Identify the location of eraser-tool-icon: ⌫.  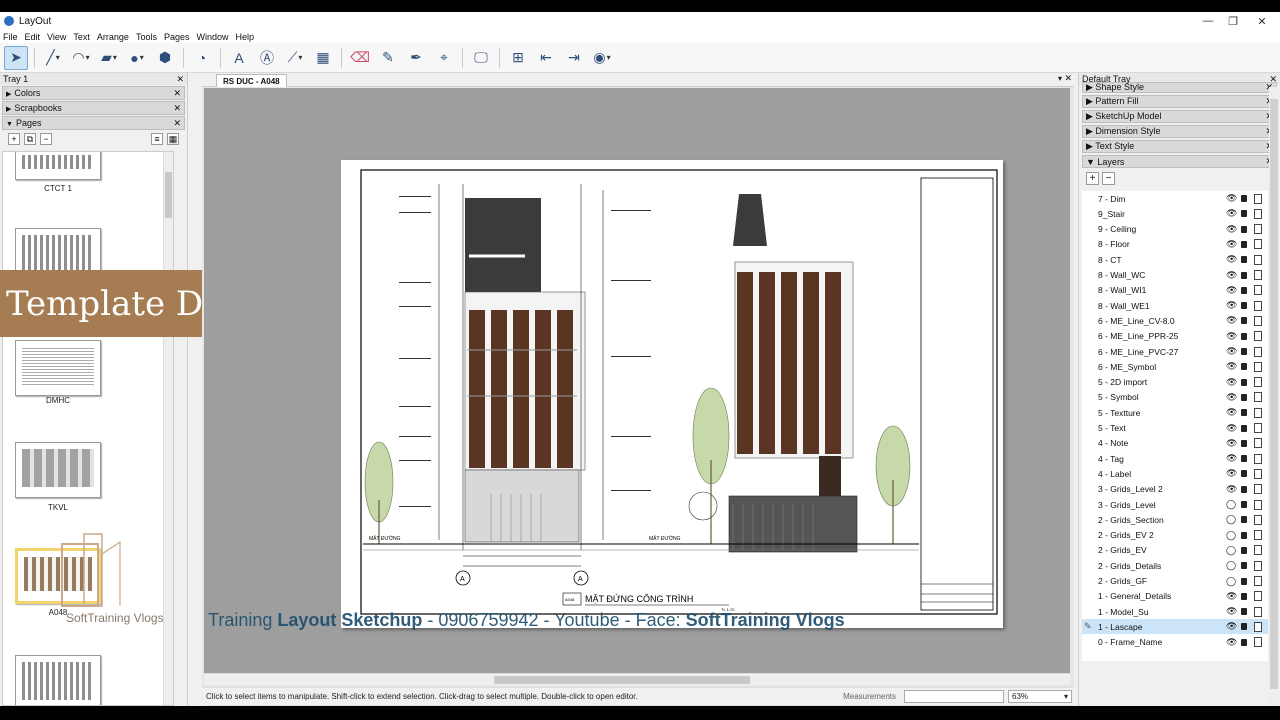
(360, 58).